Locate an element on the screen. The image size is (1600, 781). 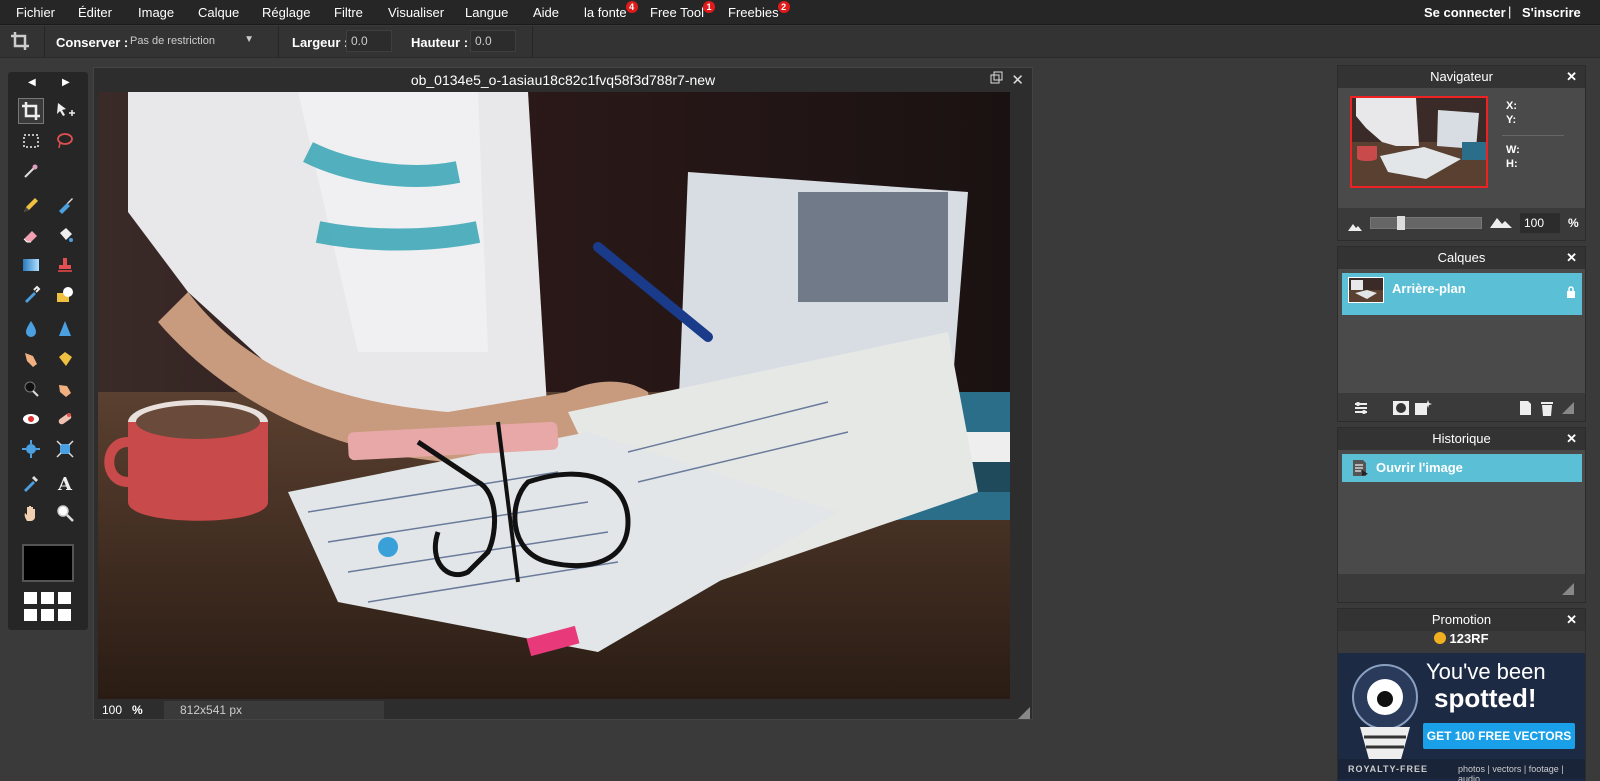
menu-la-fonte: la fonte 4 is located at coordinates (611, 10).